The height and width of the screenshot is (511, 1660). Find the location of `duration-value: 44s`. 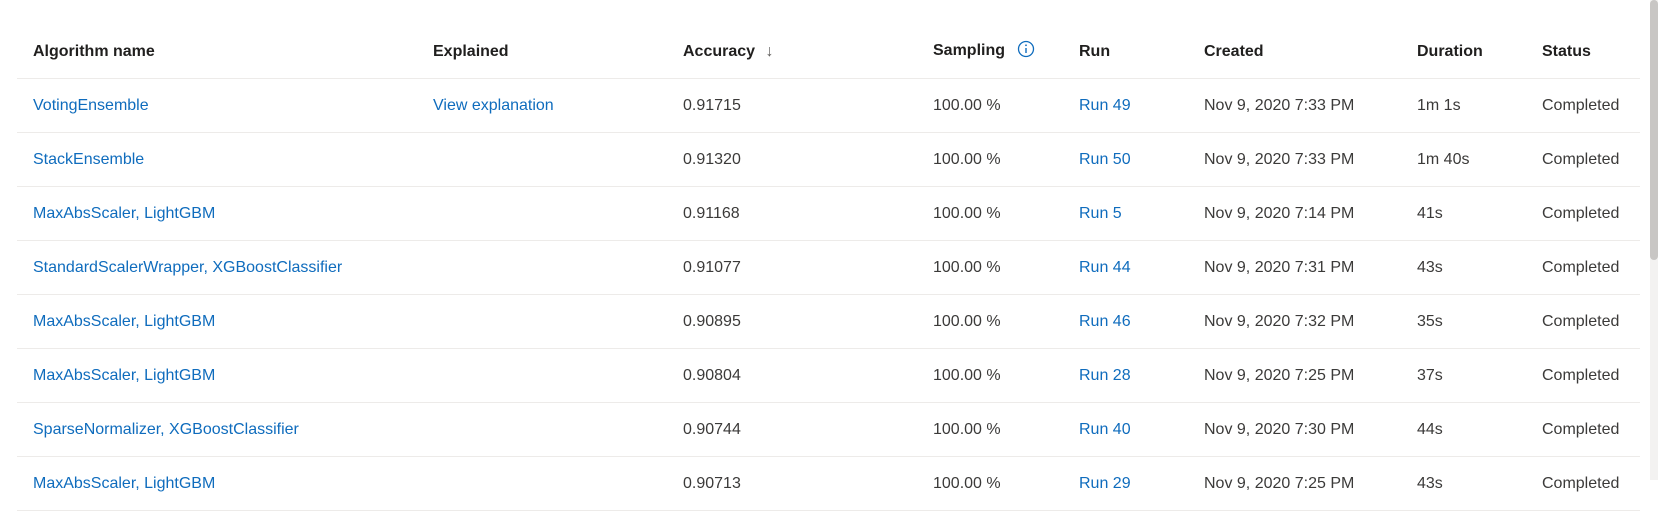

duration-value: 44s is located at coordinates (1430, 429).